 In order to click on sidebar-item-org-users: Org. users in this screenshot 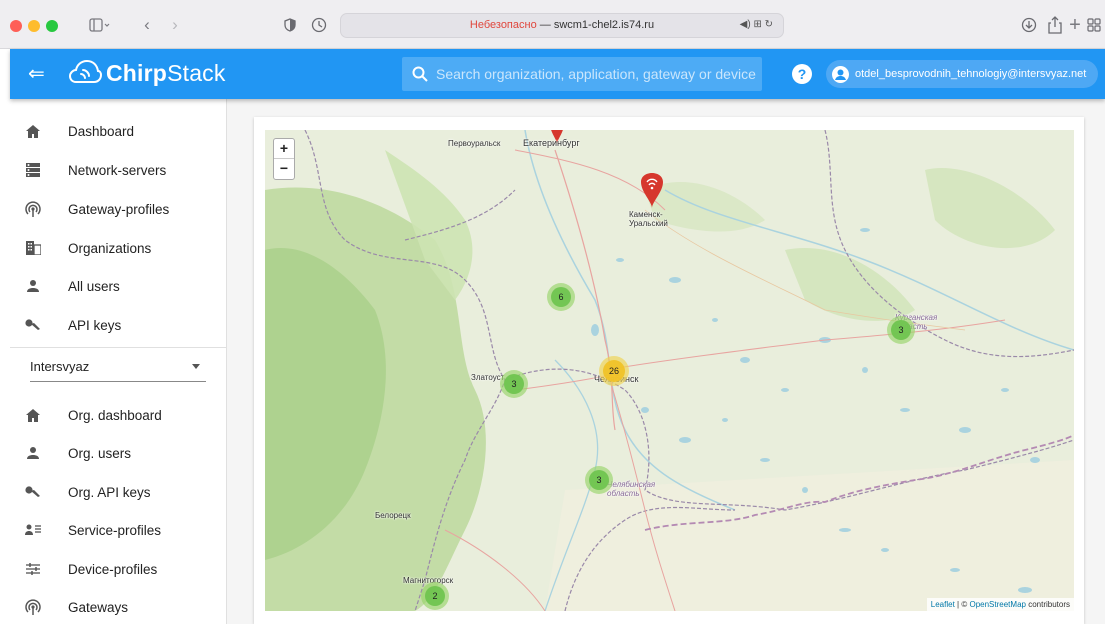, I will do `click(118, 453)`.